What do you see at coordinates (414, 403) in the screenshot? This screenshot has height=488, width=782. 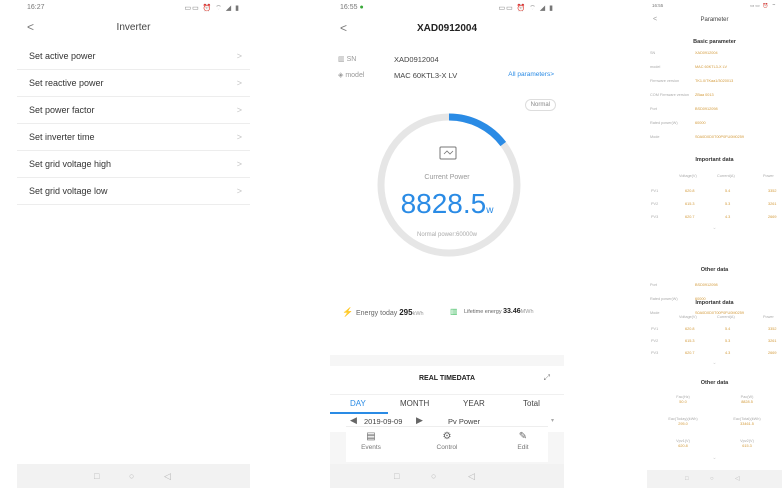 I see `tab-month: MONTH` at bounding box center [414, 403].